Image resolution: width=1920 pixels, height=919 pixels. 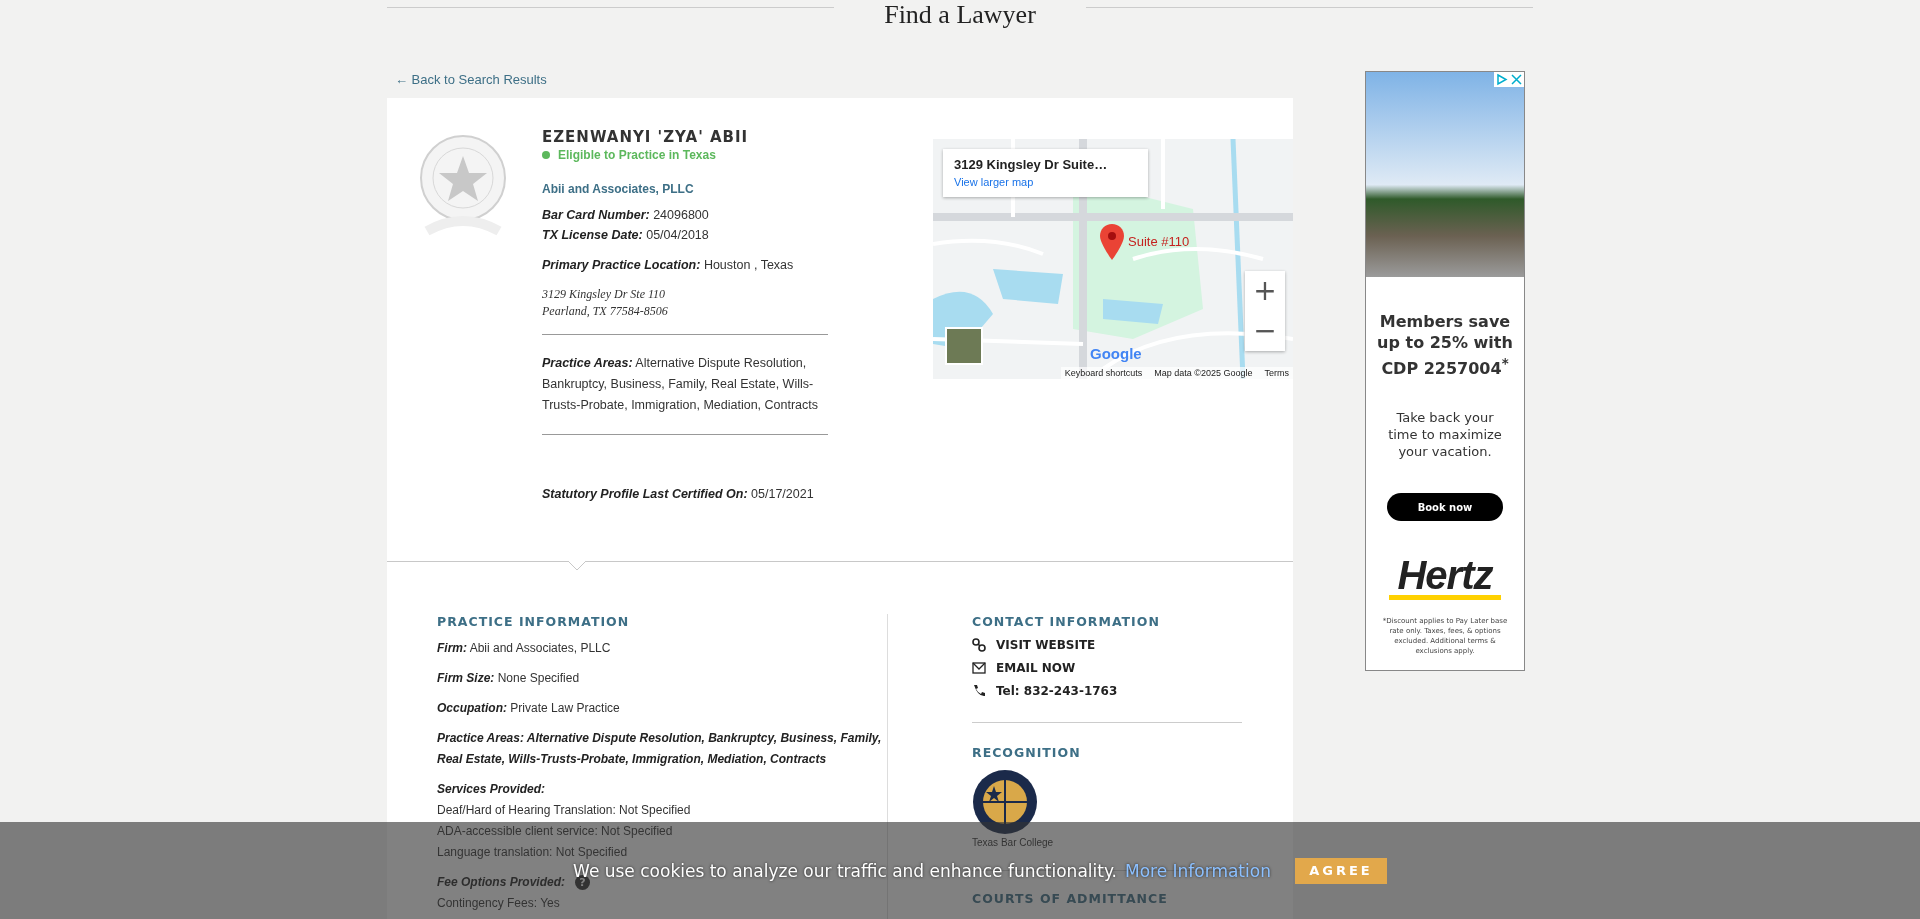 What do you see at coordinates (1070, 898) in the screenshot?
I see `section-heading: COURTS OF ADMITTANCE` at bounding box center [1070, 898].